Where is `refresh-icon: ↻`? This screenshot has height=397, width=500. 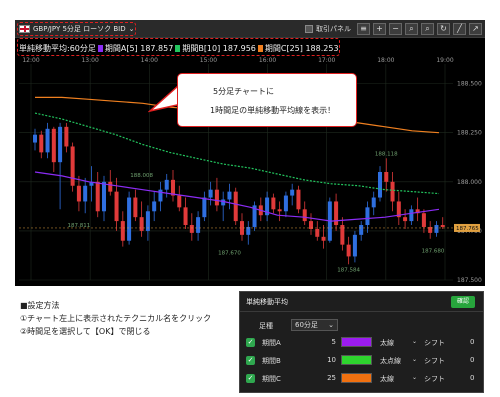 refresh-icon: ↻ is located at coordinates (443, 29).